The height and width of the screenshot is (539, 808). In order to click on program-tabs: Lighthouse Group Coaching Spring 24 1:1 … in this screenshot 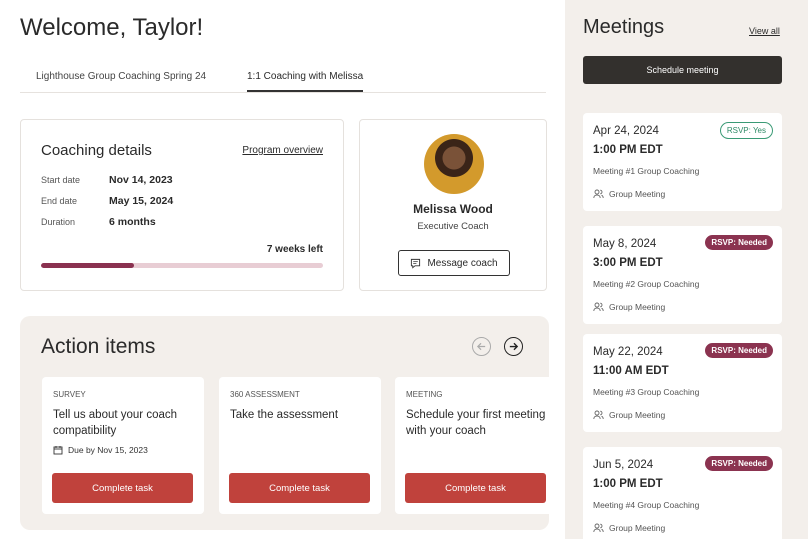, I will do `click(283, 78)`.